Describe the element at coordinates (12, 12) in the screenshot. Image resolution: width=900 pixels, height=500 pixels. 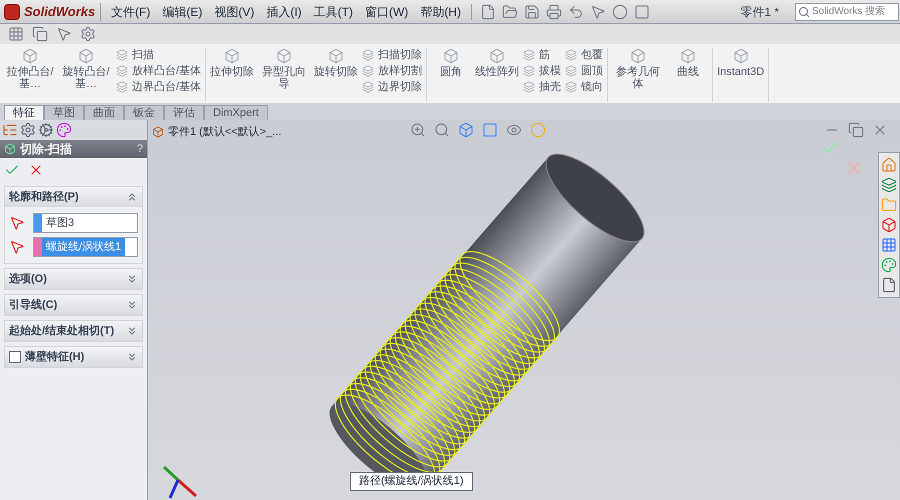
I see `logo-icon` at that location.